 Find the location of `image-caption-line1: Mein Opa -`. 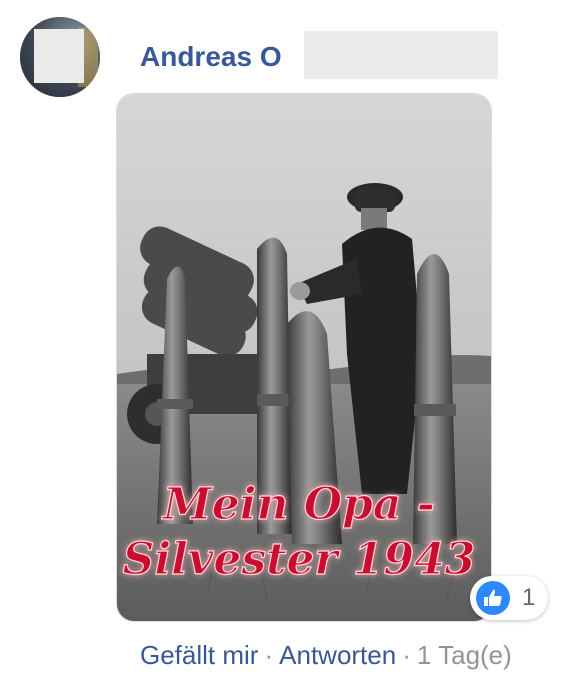

image-caption-line1: Mein Opa - is located at coordinates (298, 504).